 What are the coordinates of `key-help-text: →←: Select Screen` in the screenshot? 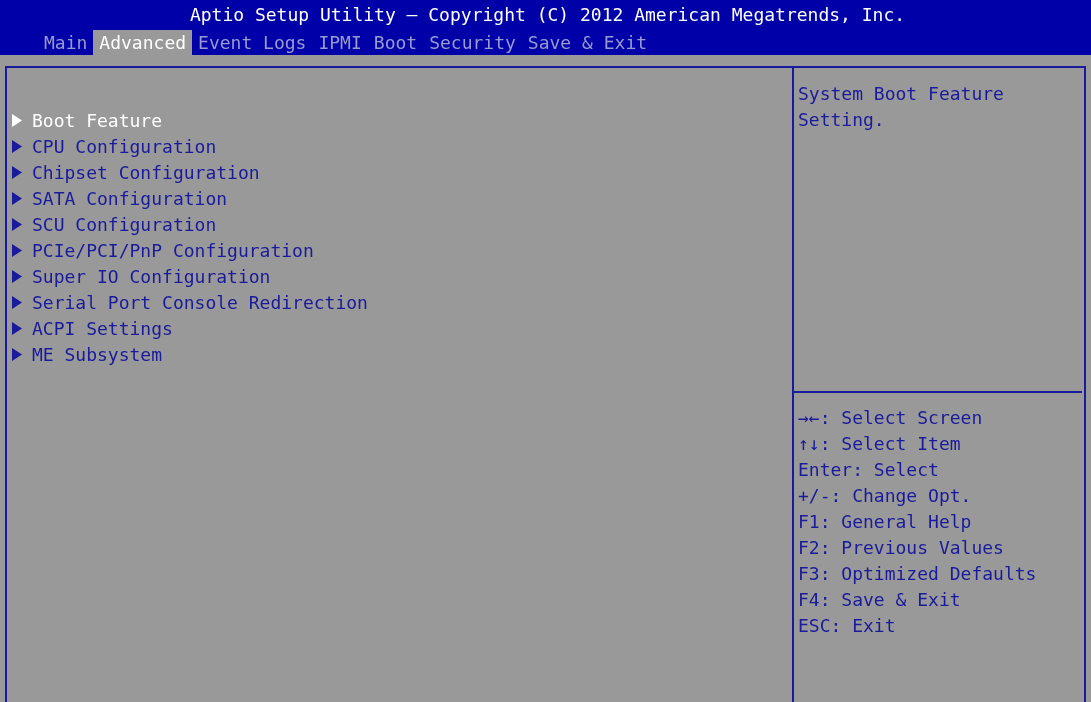 It's located at (890, 418).